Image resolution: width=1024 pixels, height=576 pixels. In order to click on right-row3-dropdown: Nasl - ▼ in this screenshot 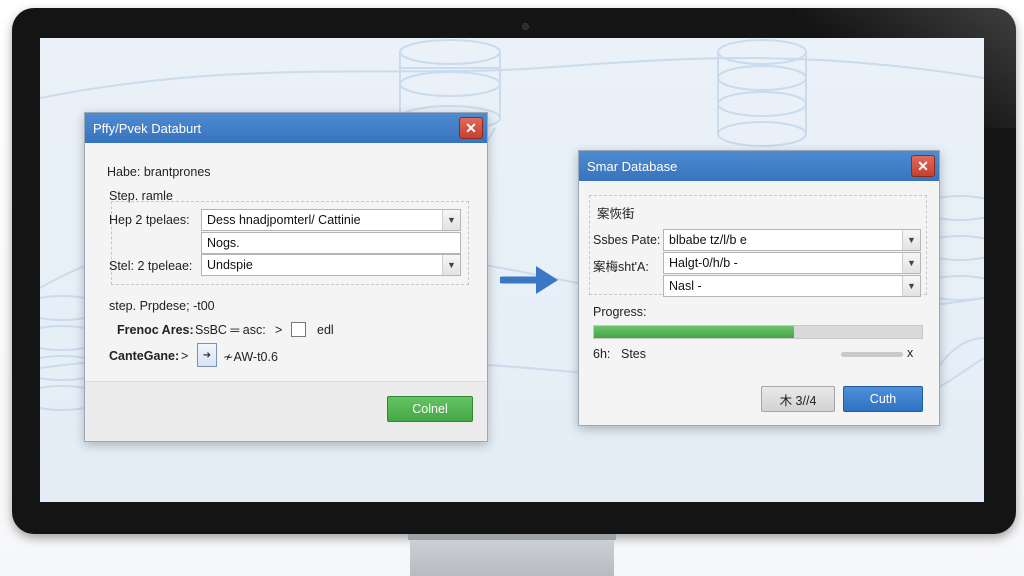, I will do `click(792, 286)`.